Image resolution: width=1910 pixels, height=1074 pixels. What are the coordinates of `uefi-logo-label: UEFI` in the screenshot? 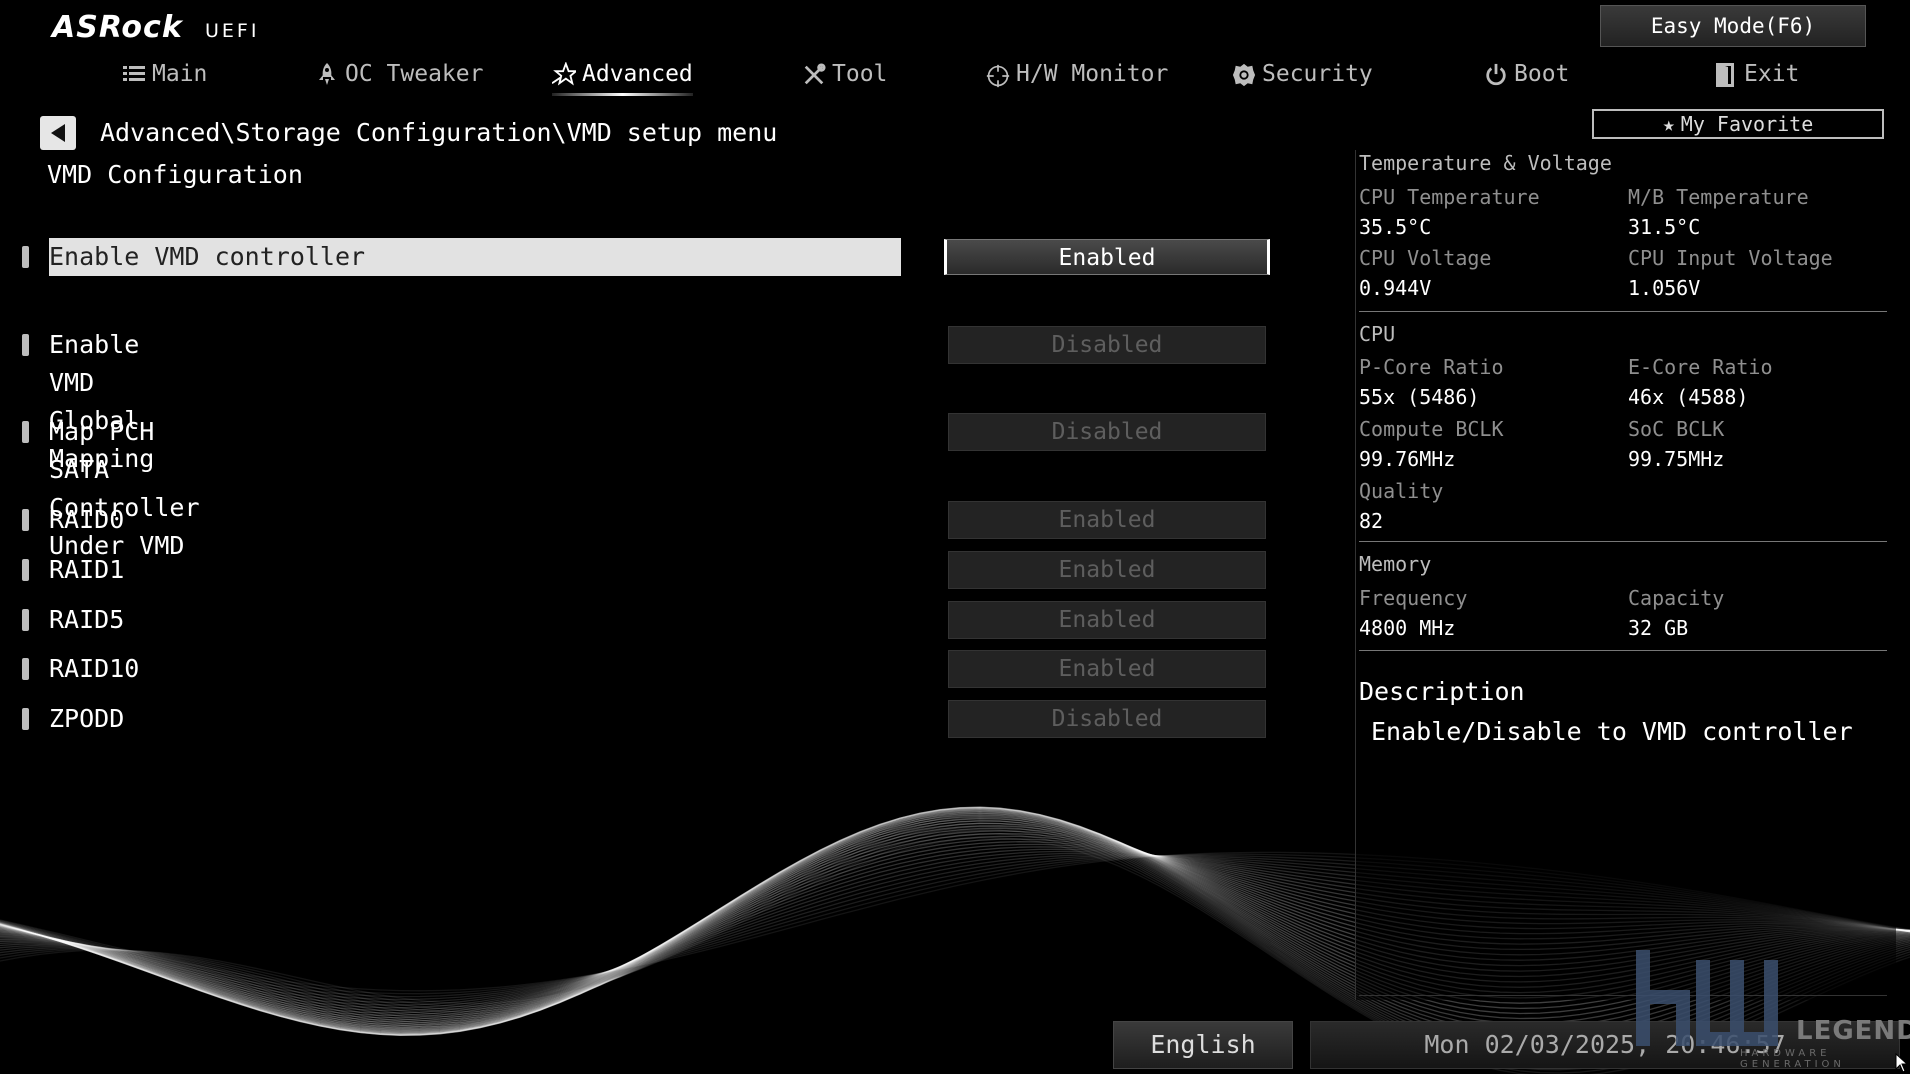 It's located at (232, 31).